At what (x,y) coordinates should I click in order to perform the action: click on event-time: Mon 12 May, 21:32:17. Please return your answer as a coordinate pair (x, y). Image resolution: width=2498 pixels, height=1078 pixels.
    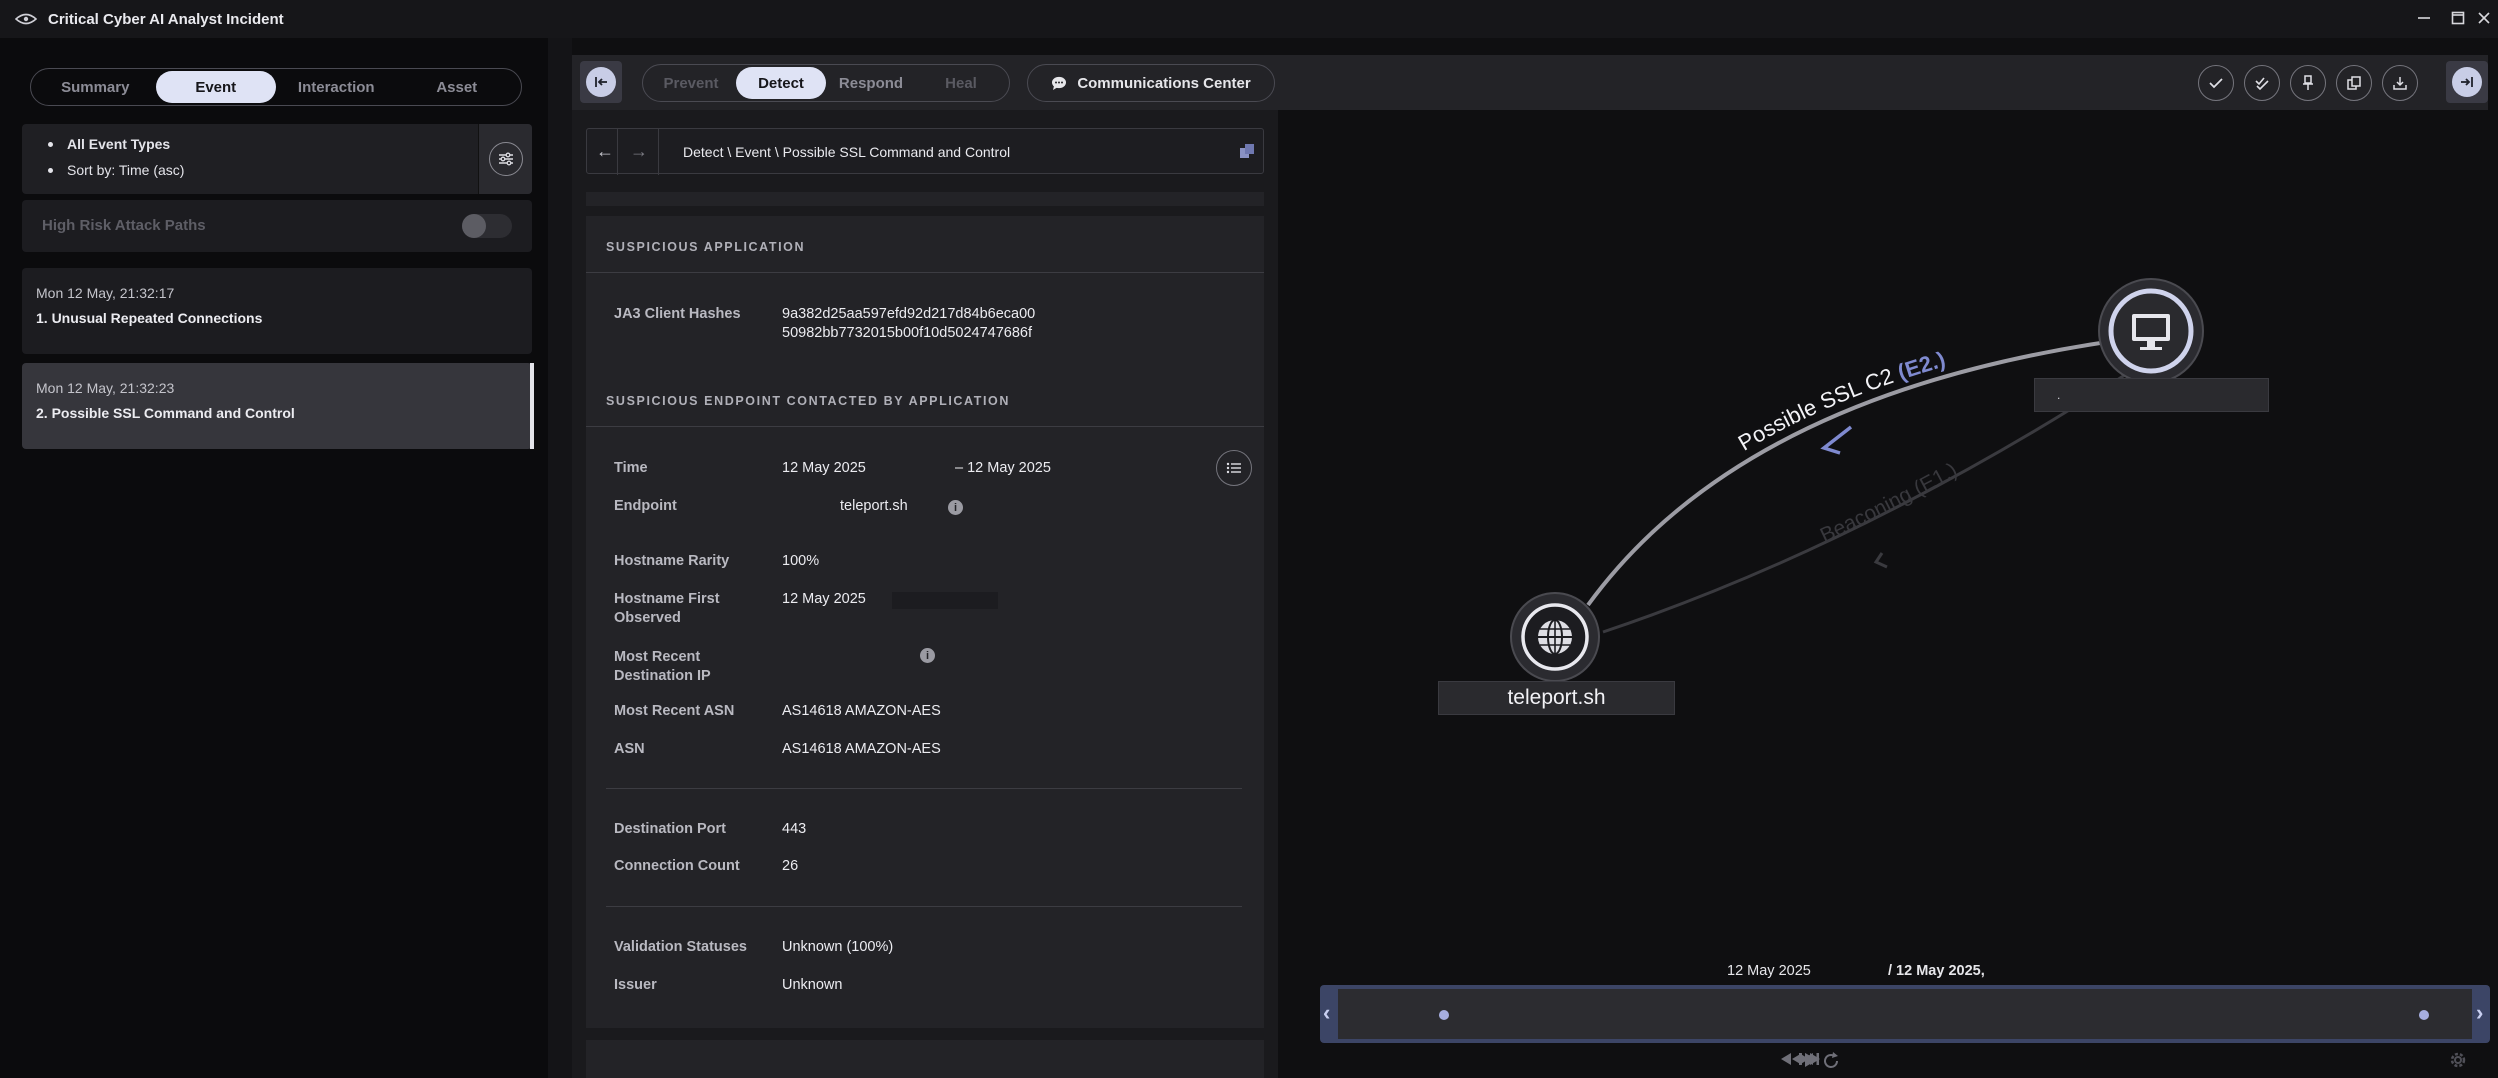
    Looking at the image, I should click on (105, 293).